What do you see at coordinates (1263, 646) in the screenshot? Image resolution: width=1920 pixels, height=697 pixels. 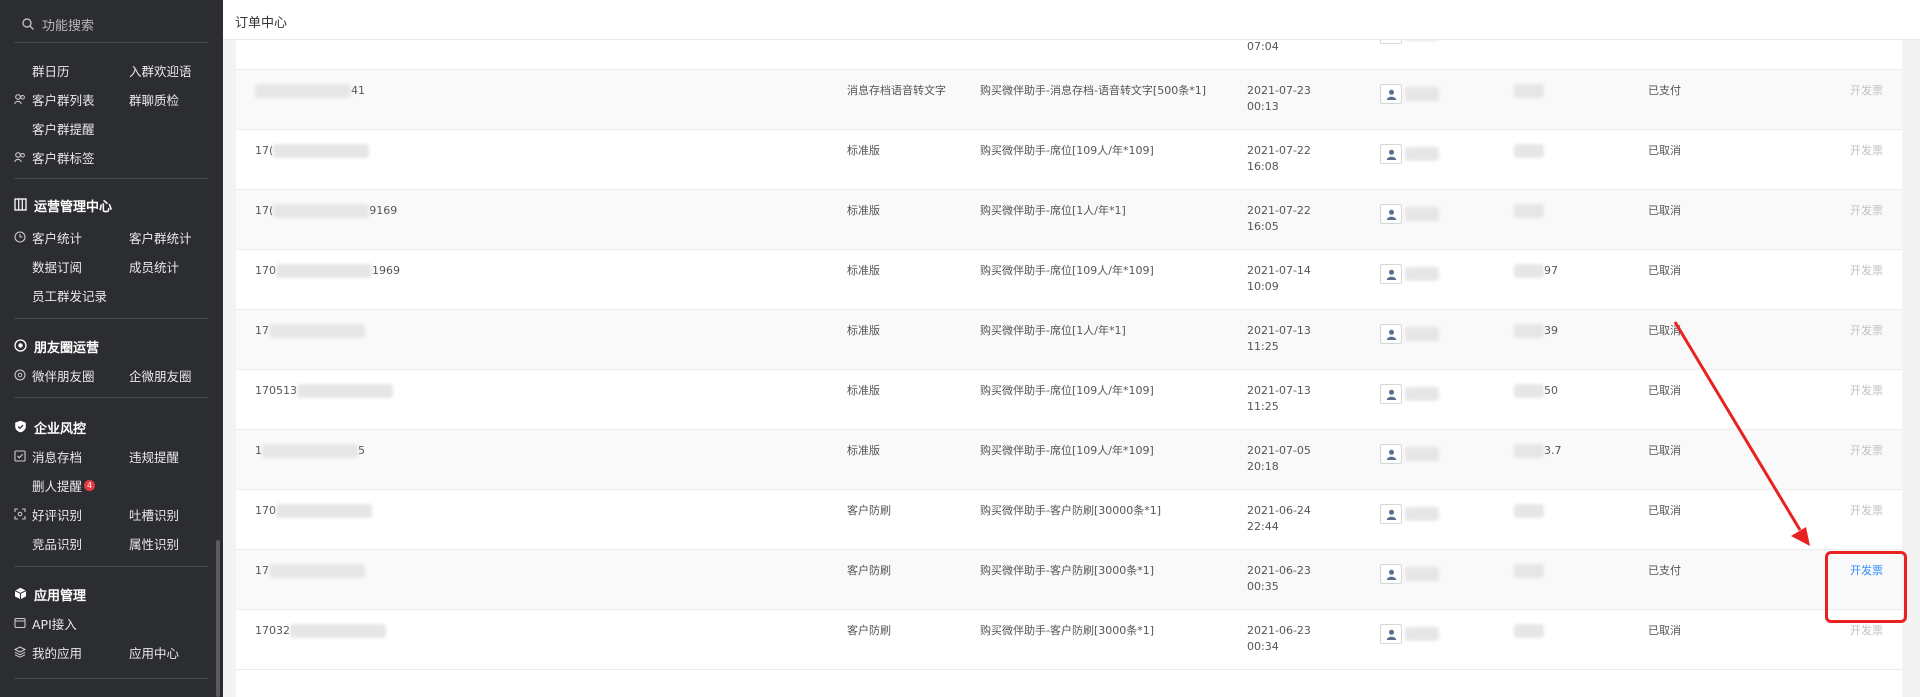 I see `order-clock: 00:34` at bounding box center [1263, 646].